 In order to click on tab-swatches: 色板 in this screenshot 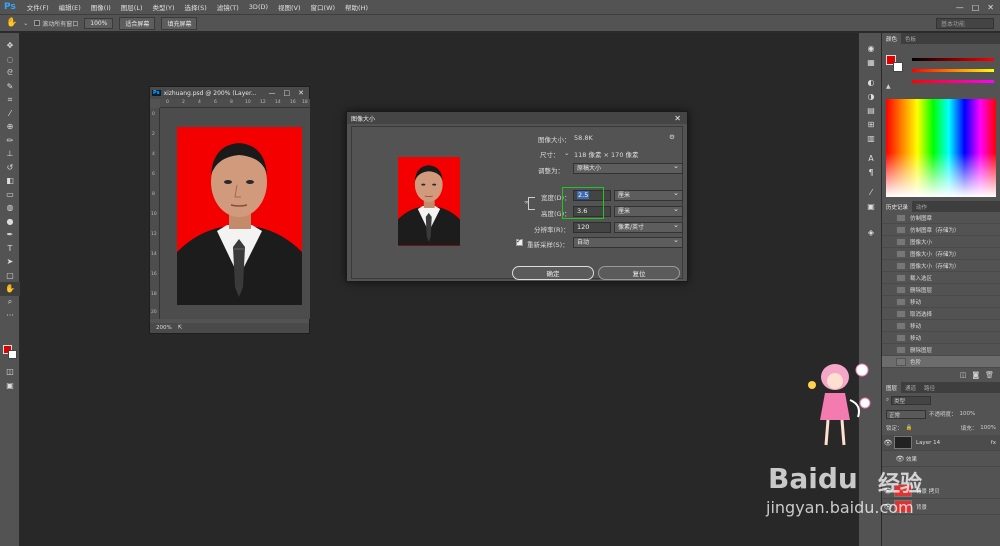, I will do `click(910, 38)`.